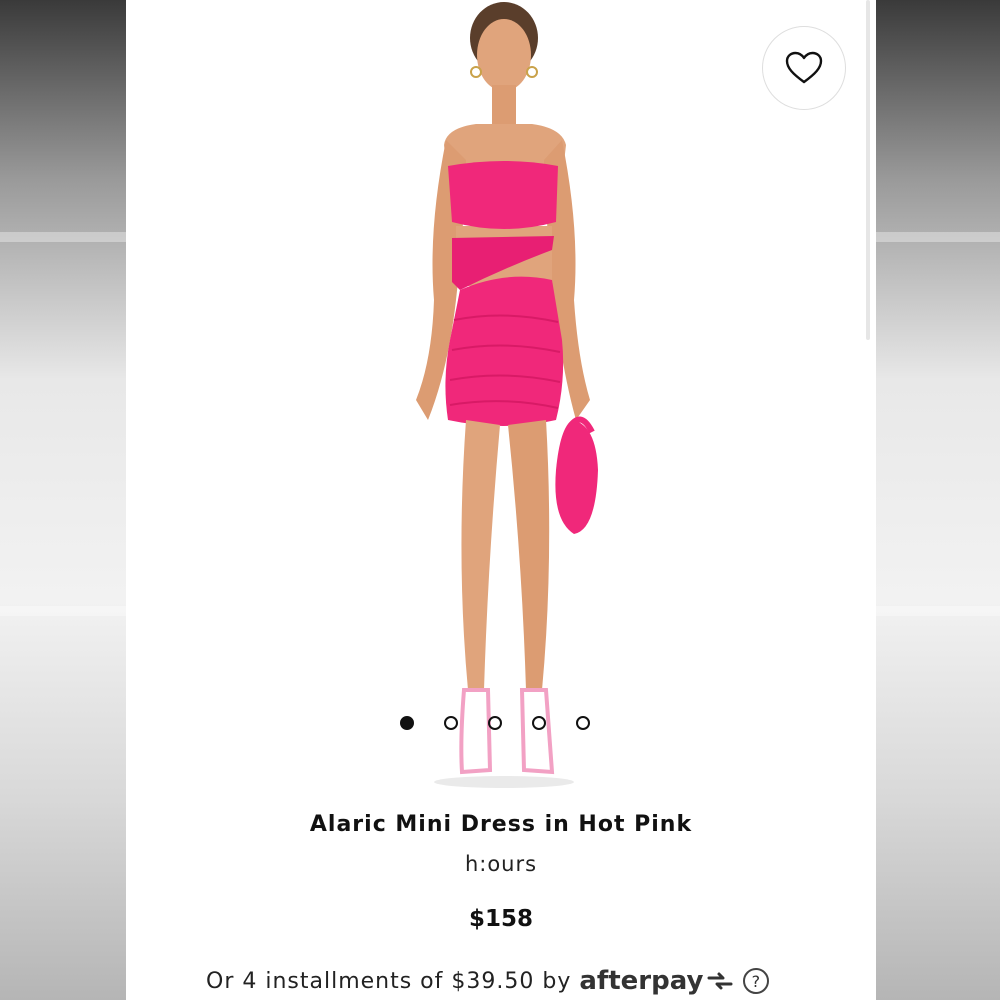  What do you see at coordinates (756, 981) in the screenshot?
I see `help-icon: ?` at bounding box center [756, 981].